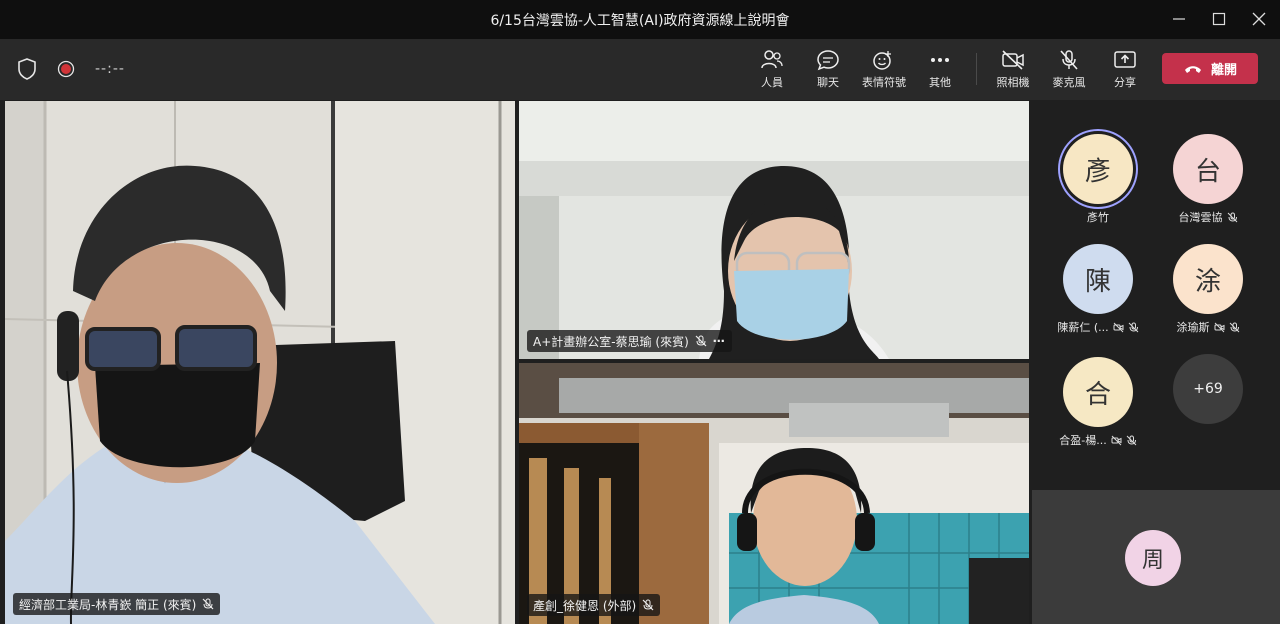 The width and height of the screenshot is (1280, 624). What do you see at coordinates (1125, 82) in the screenshot?
I see `share-label: 分享` at bounding box center [1125, 82].